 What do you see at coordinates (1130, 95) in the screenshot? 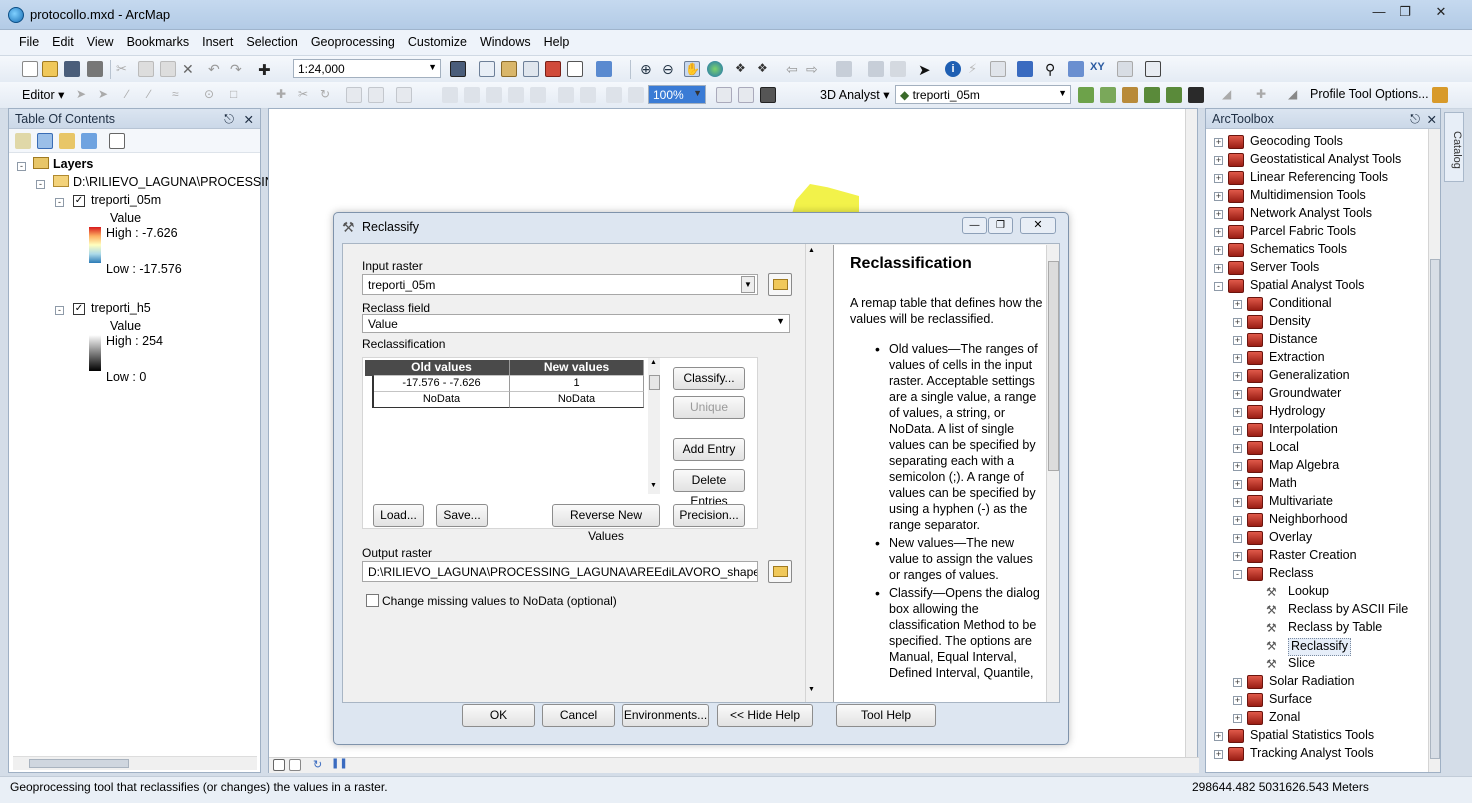
I see `line-of-sight-icon` at bounding box center [1130, 95].